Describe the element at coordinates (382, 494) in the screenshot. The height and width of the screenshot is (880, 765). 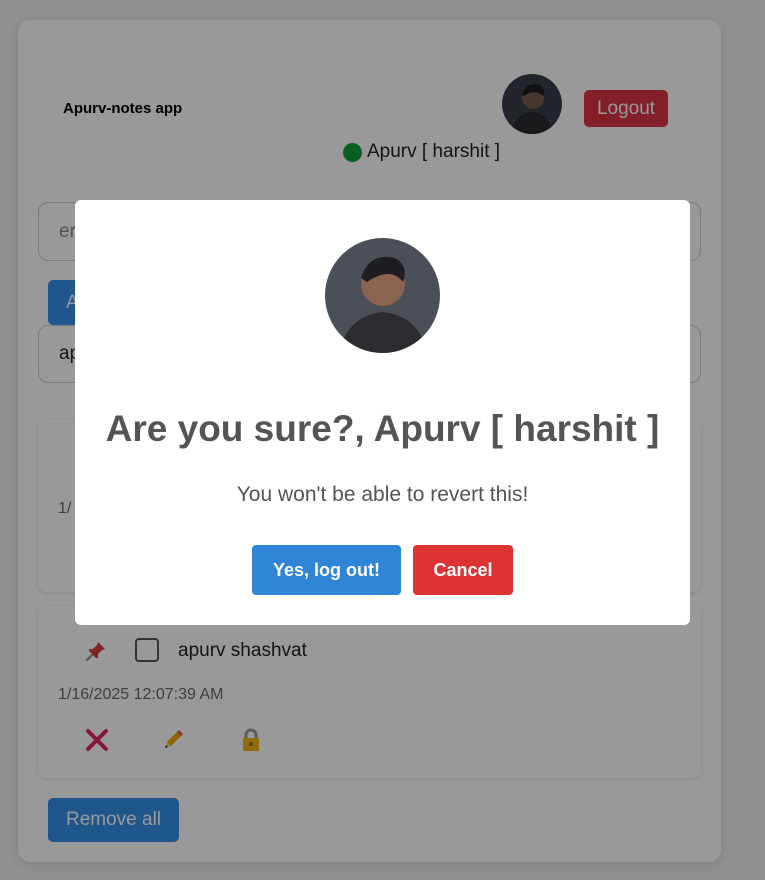
I see `dialog-text: You won't be able to revert this!` at that location.